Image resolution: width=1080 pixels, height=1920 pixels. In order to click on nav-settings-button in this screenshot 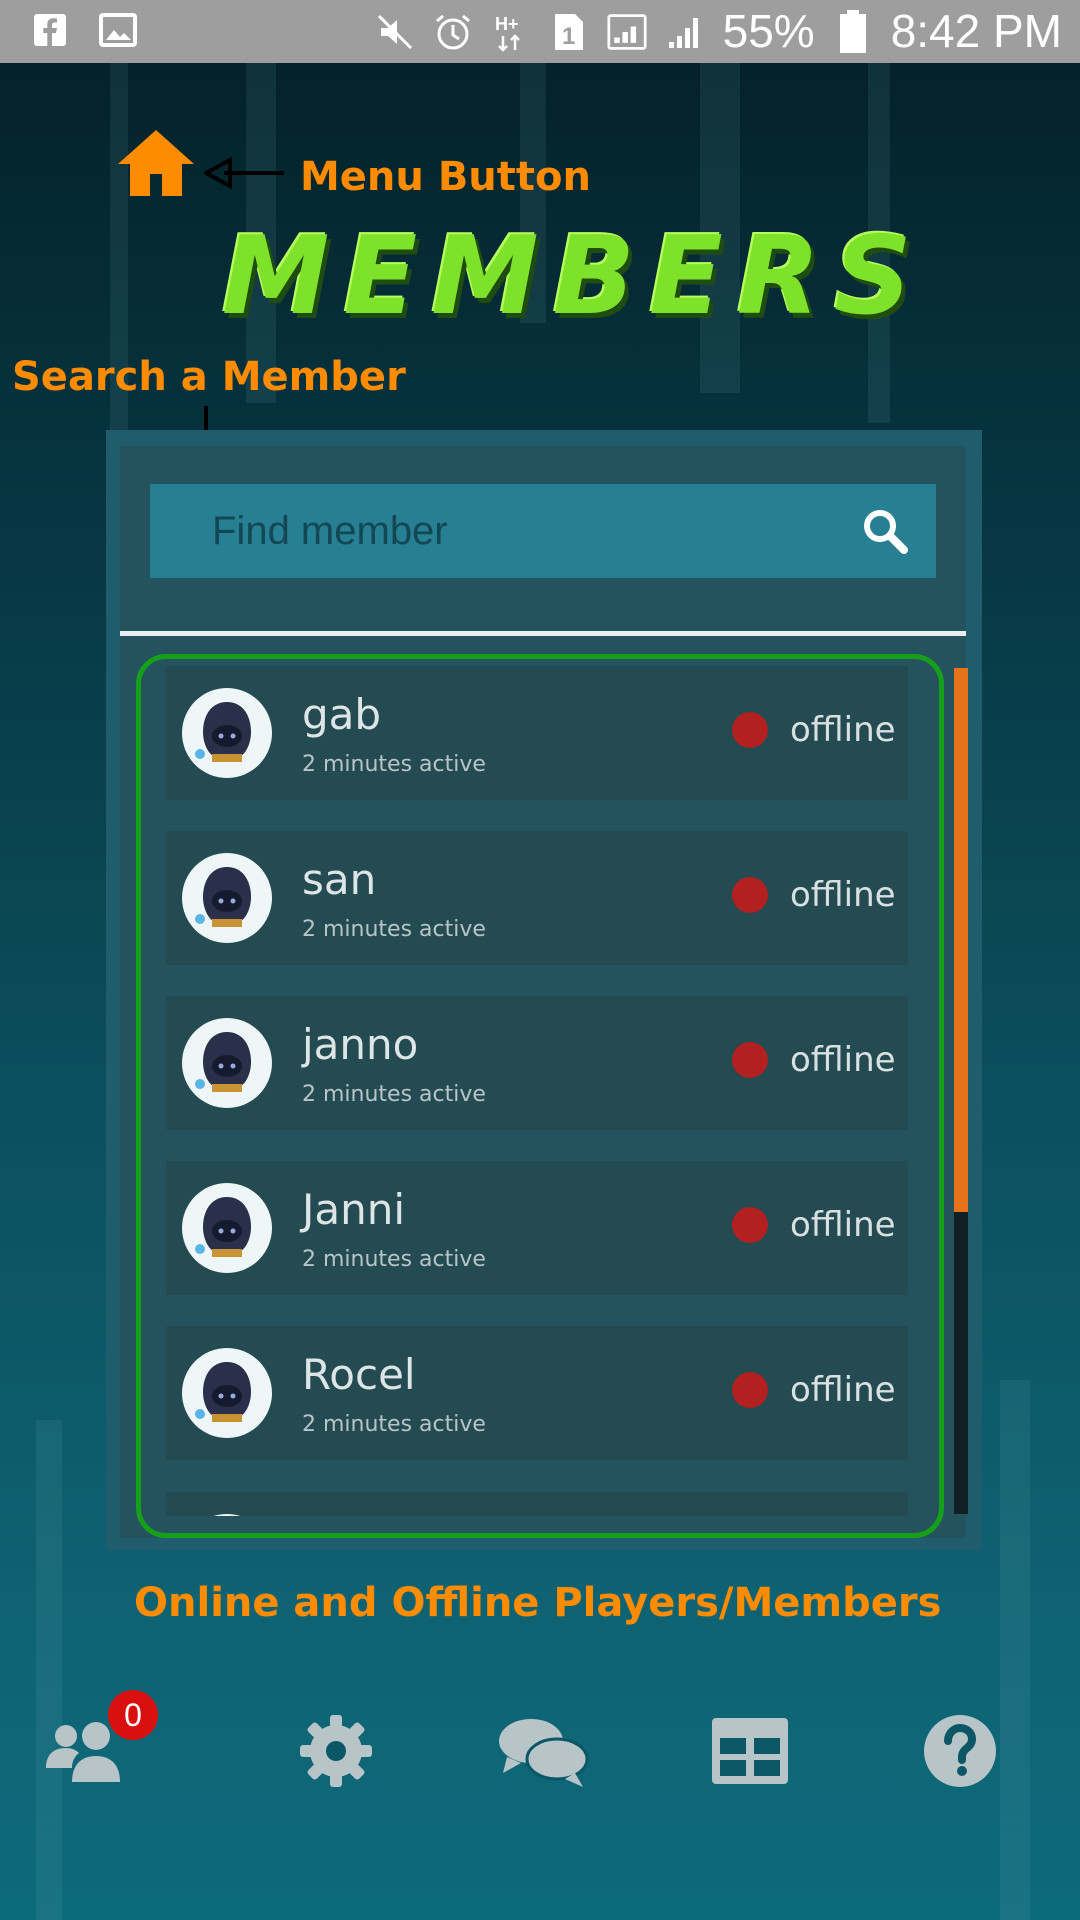, I will do `click(336, 1751)`.